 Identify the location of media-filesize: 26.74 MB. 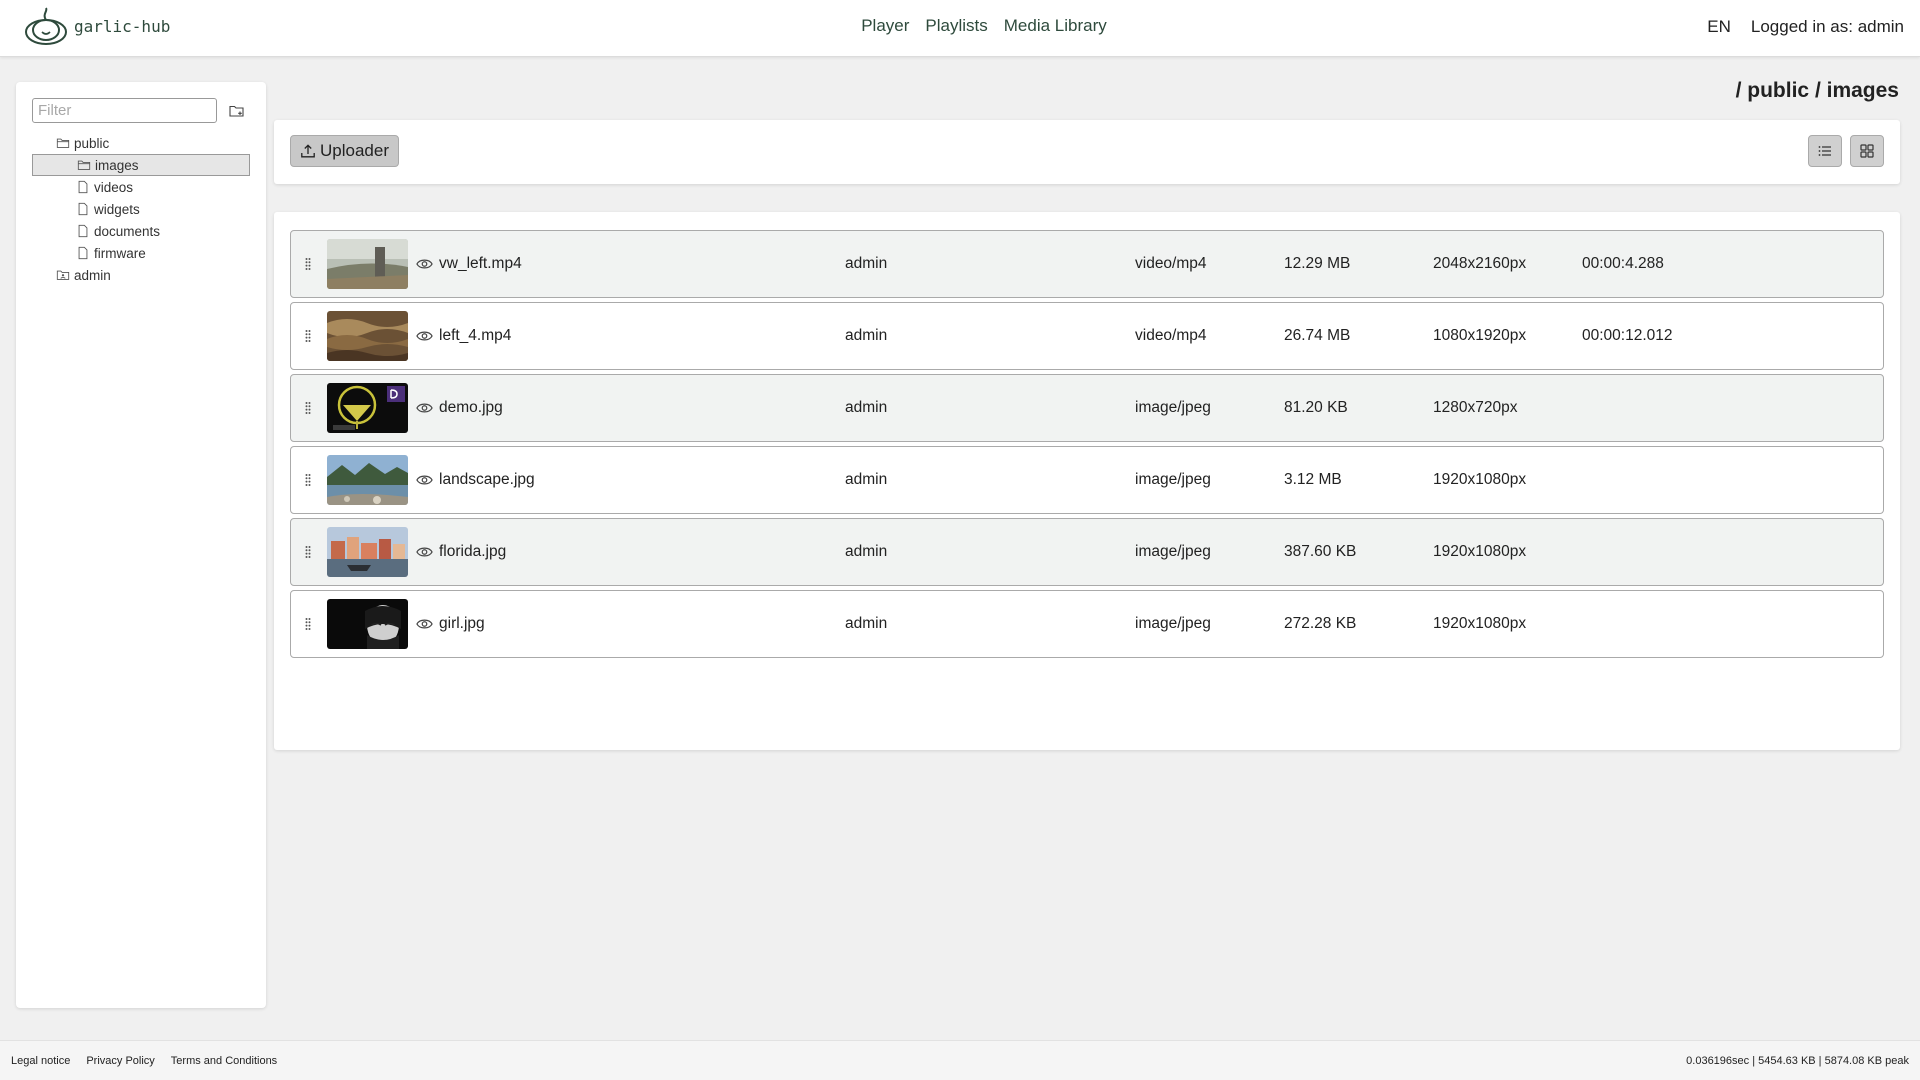
(1317, 335).